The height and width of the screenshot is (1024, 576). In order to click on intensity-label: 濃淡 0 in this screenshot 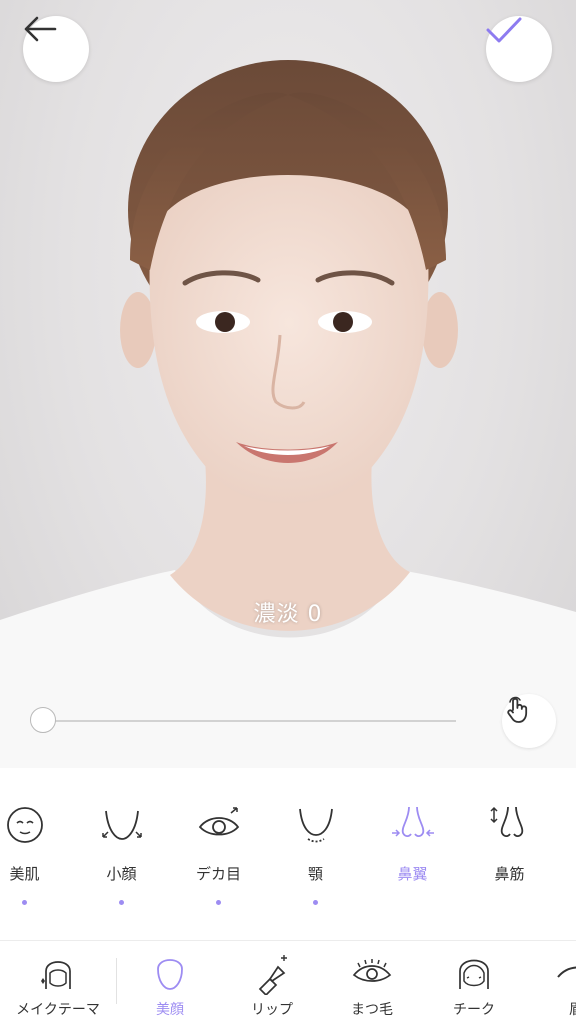, I will do `click(288, 614)`.